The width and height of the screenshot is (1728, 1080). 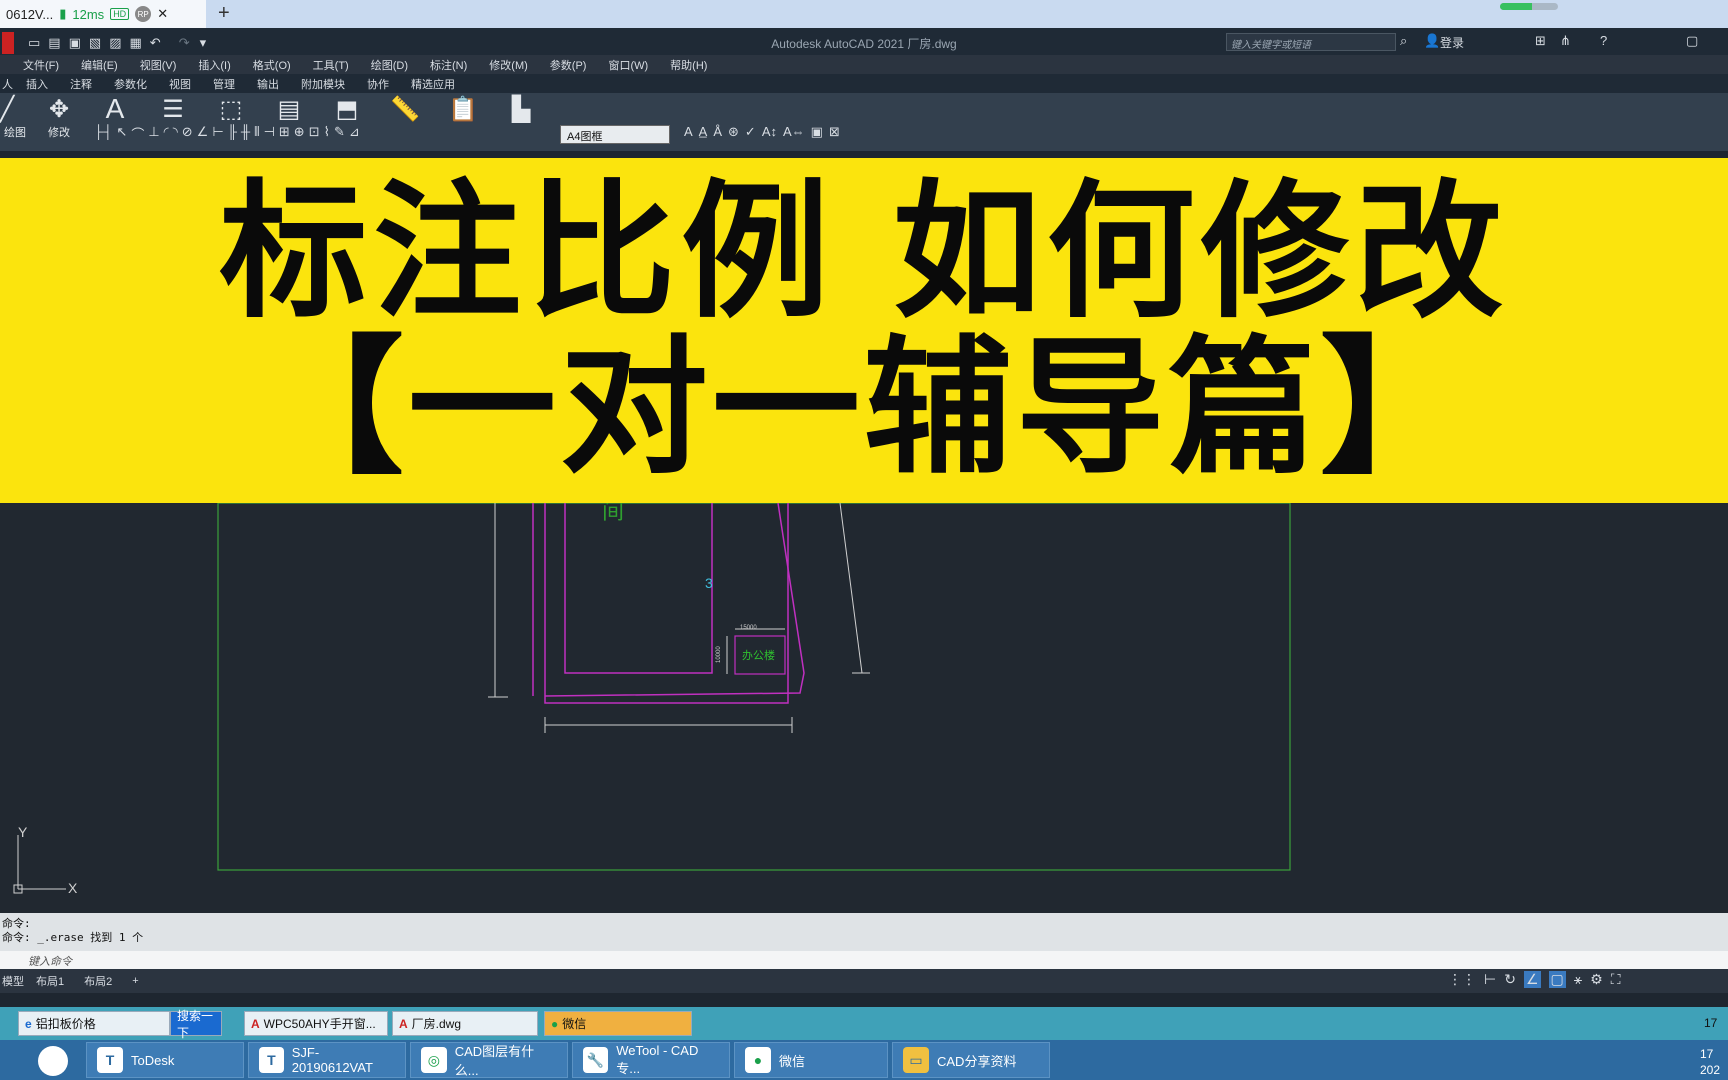 What do you see at coordinates (15, 120) in the screenshot?
I see `draw-panel-button: ╱ 绘图` at bounding box center [15, 120].